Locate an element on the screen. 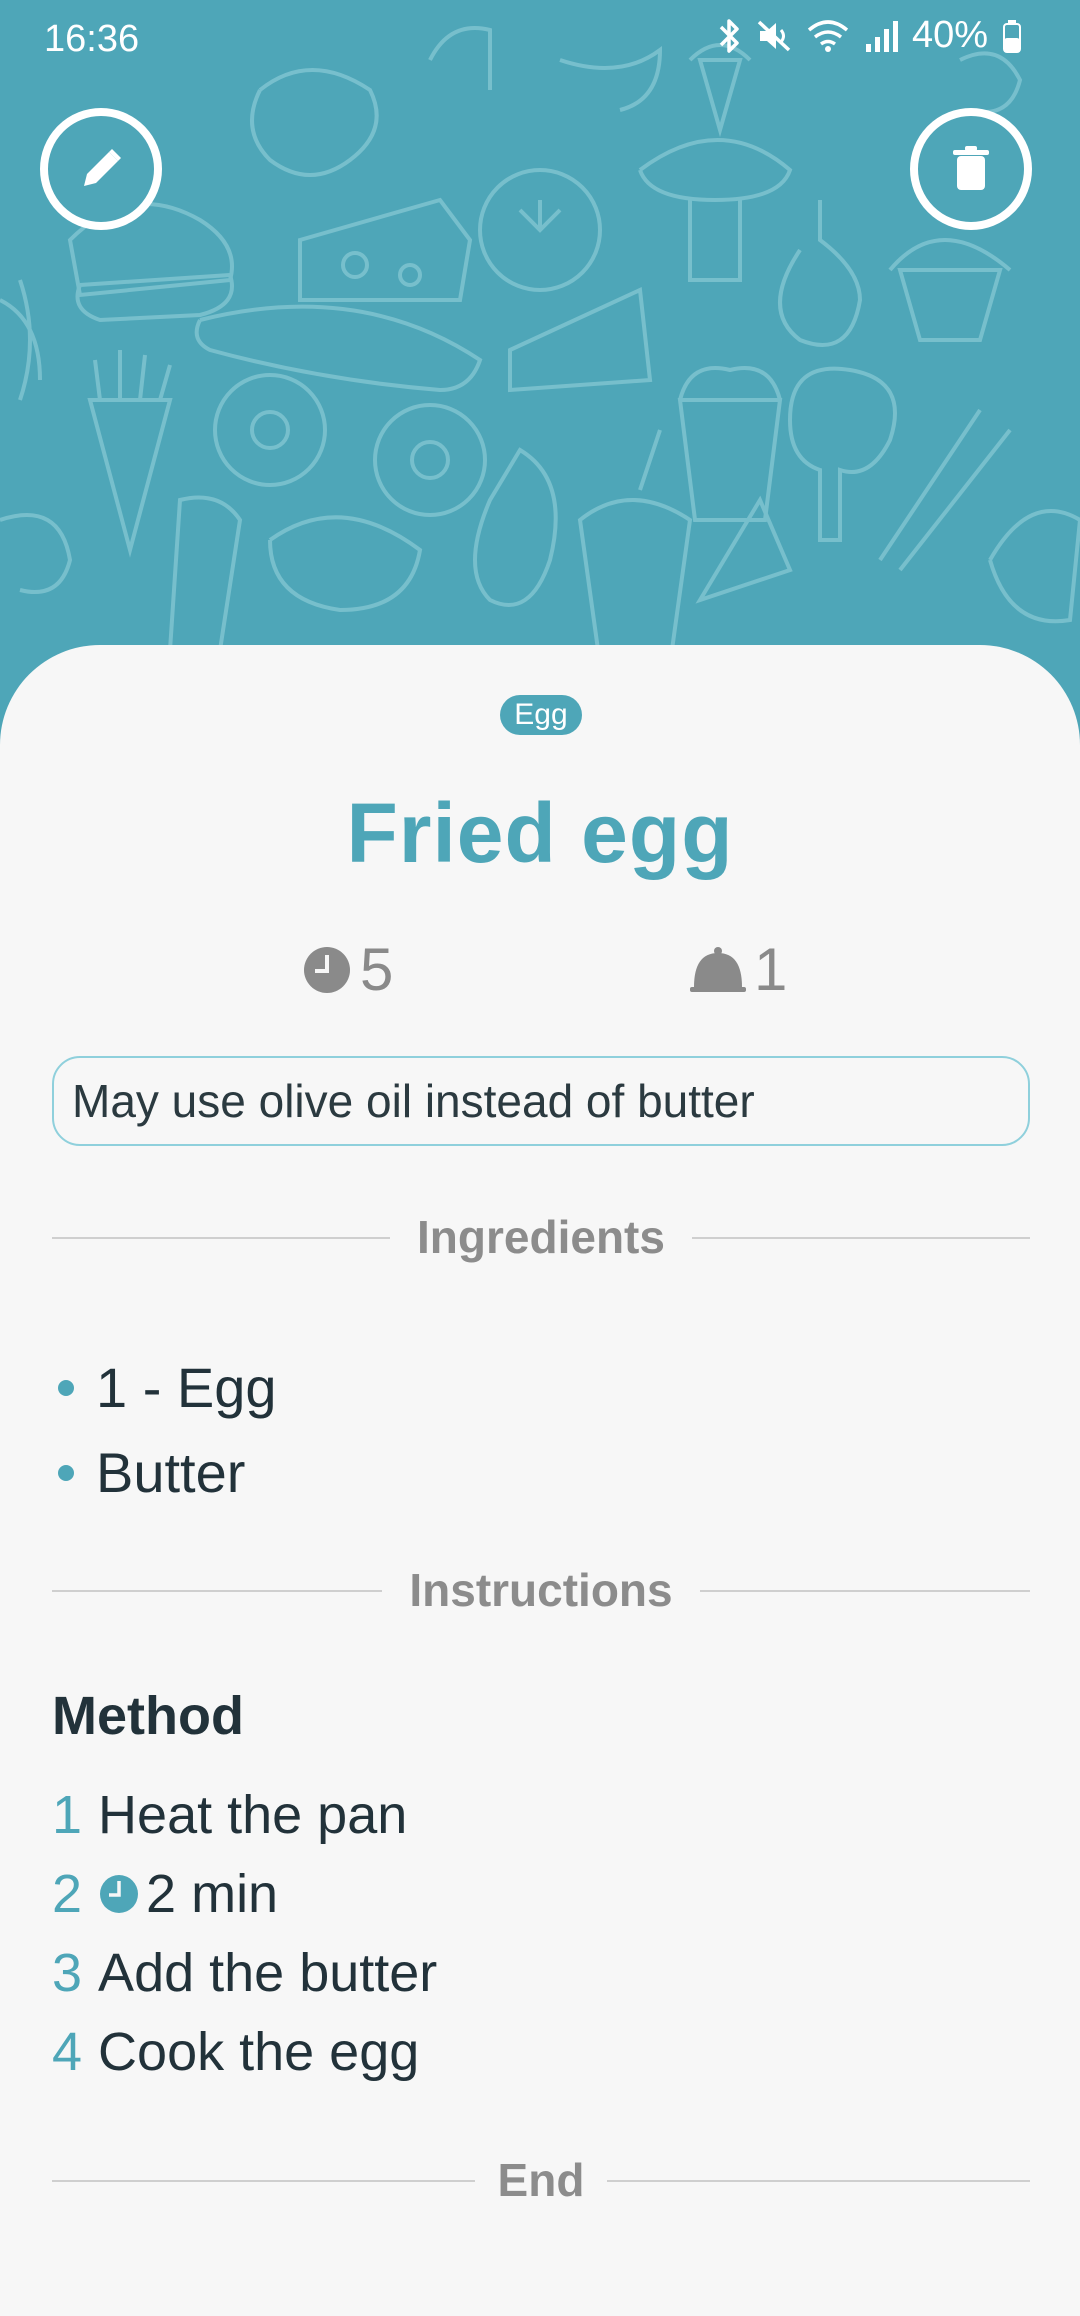 The image size is (1080, 2316). end-divider: End is located at coordinates (541, 2180).